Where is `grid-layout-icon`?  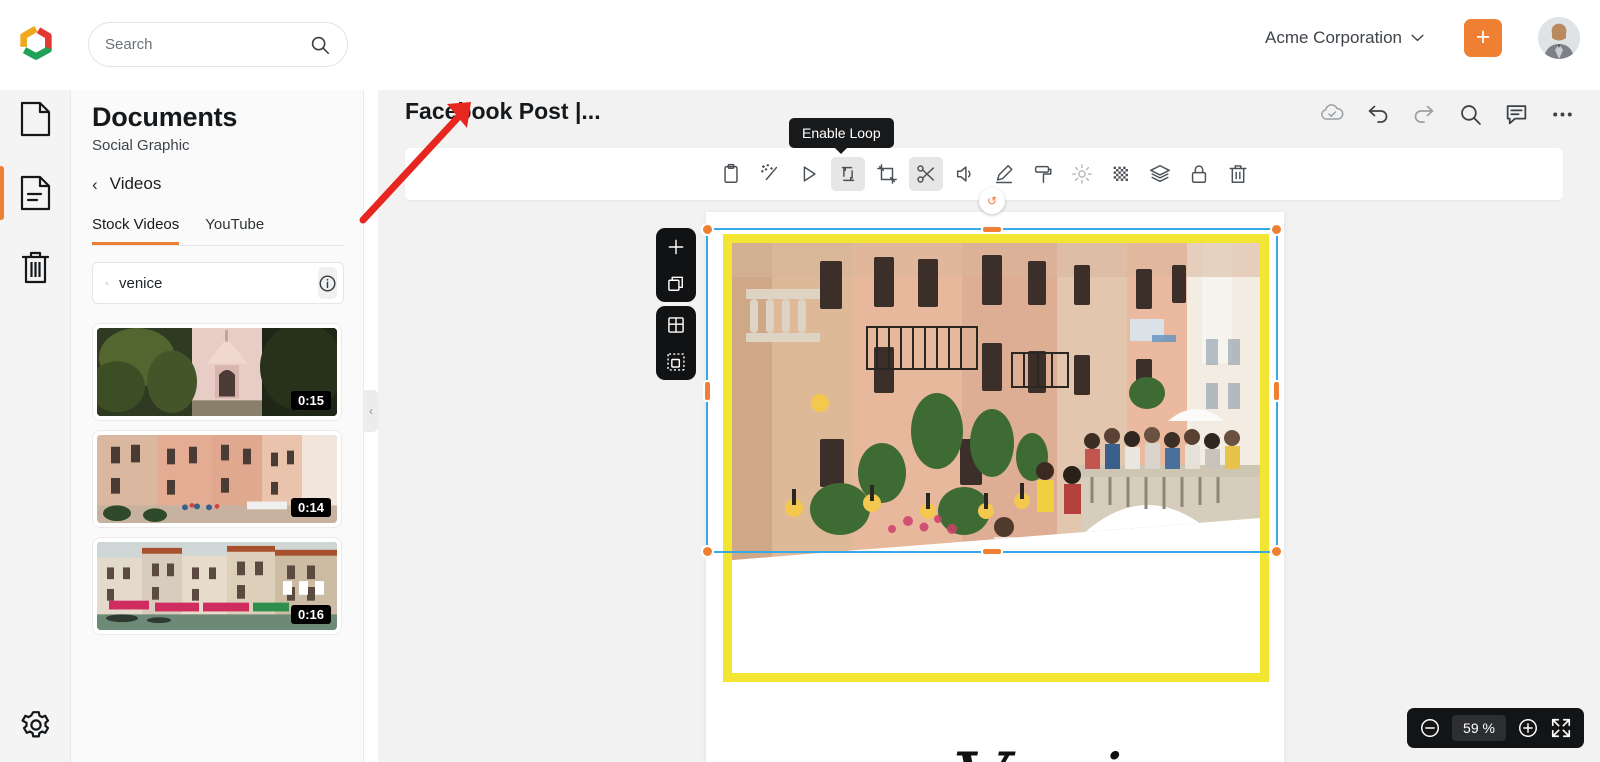 grid-layout-icon is located at coordinates (676, 324).